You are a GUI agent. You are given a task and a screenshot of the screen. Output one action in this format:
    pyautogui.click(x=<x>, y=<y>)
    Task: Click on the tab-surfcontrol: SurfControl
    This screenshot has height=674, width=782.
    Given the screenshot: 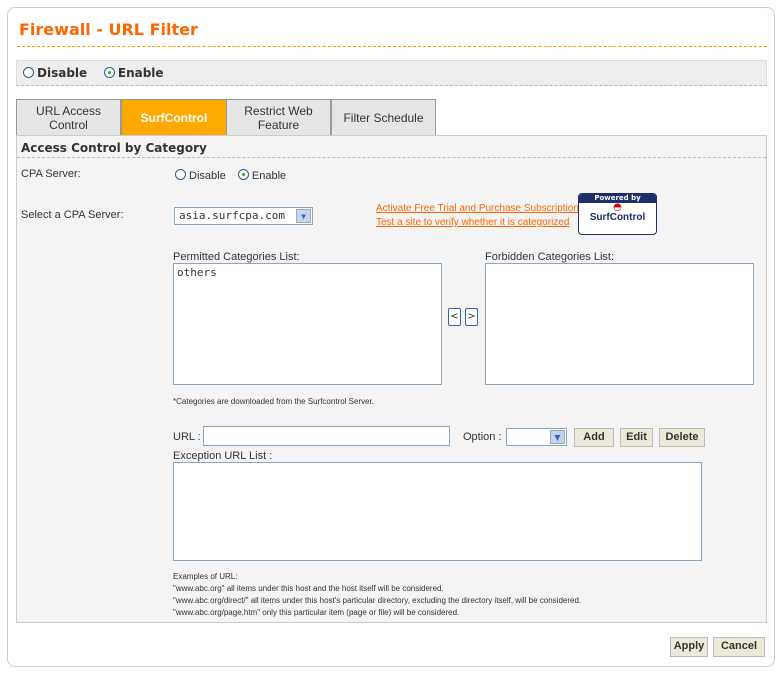 What is the action you would take?
    pyautogui.click(x=174, y=117)
    